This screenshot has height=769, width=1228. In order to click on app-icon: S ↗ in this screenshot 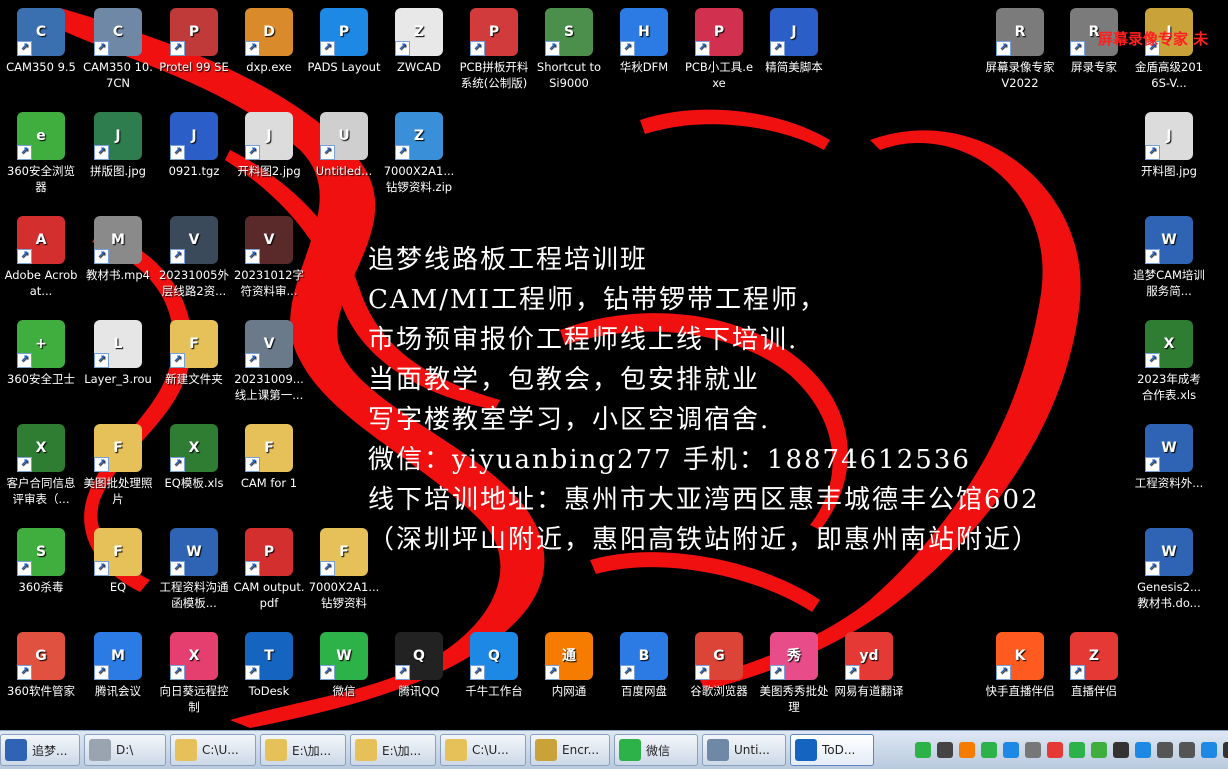, I will do `click(569, 32)`.